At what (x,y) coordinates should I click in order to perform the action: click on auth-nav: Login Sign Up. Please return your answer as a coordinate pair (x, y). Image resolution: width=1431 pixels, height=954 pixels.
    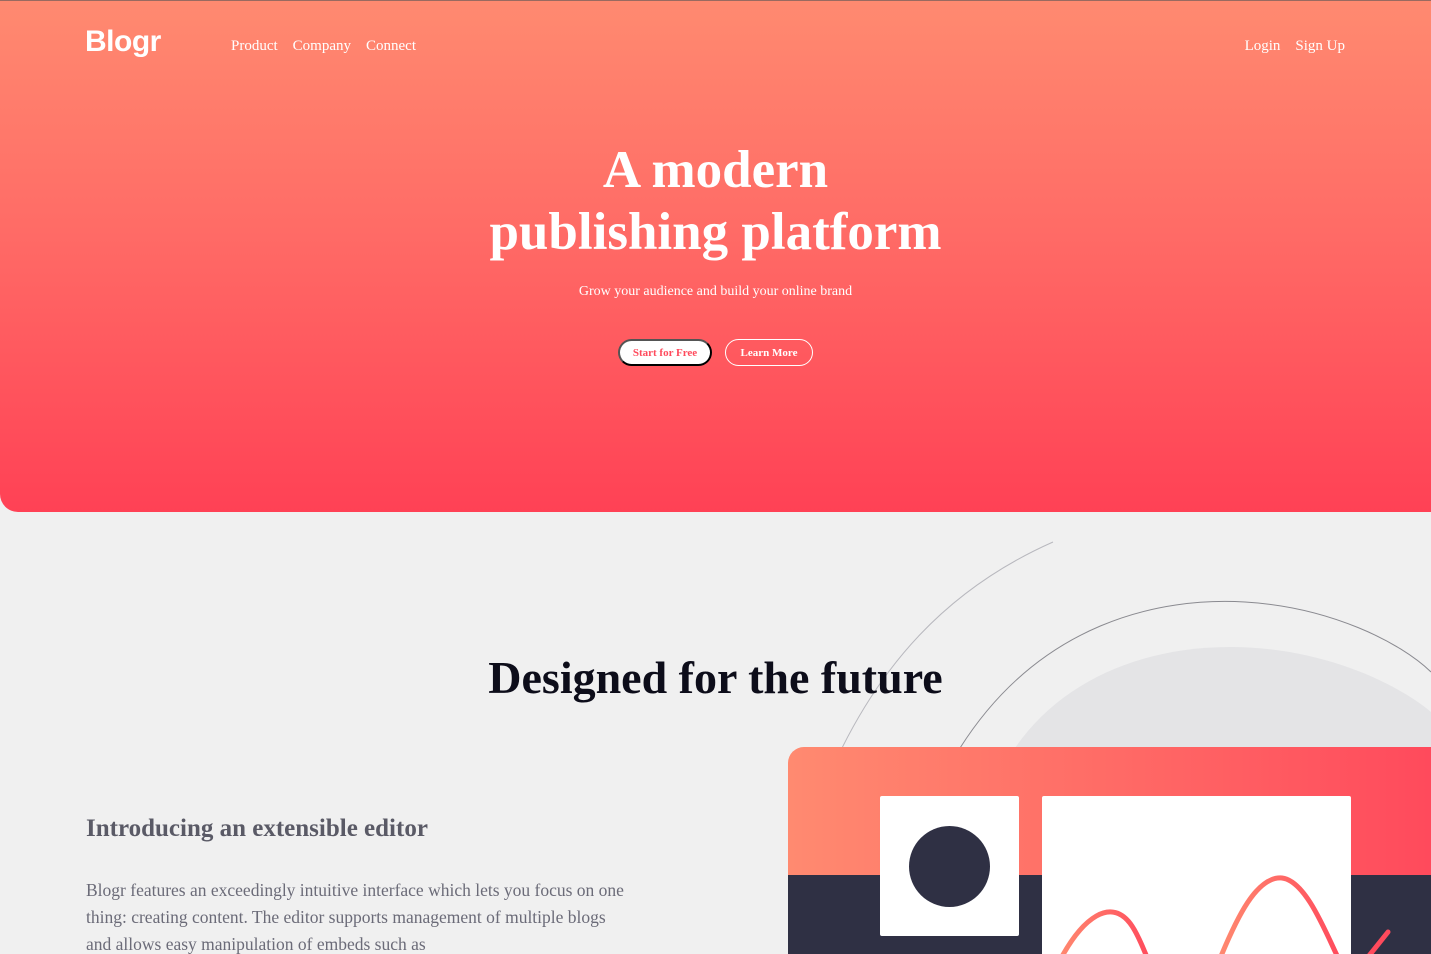
    Looking at the image, I should click on (1295, 46).